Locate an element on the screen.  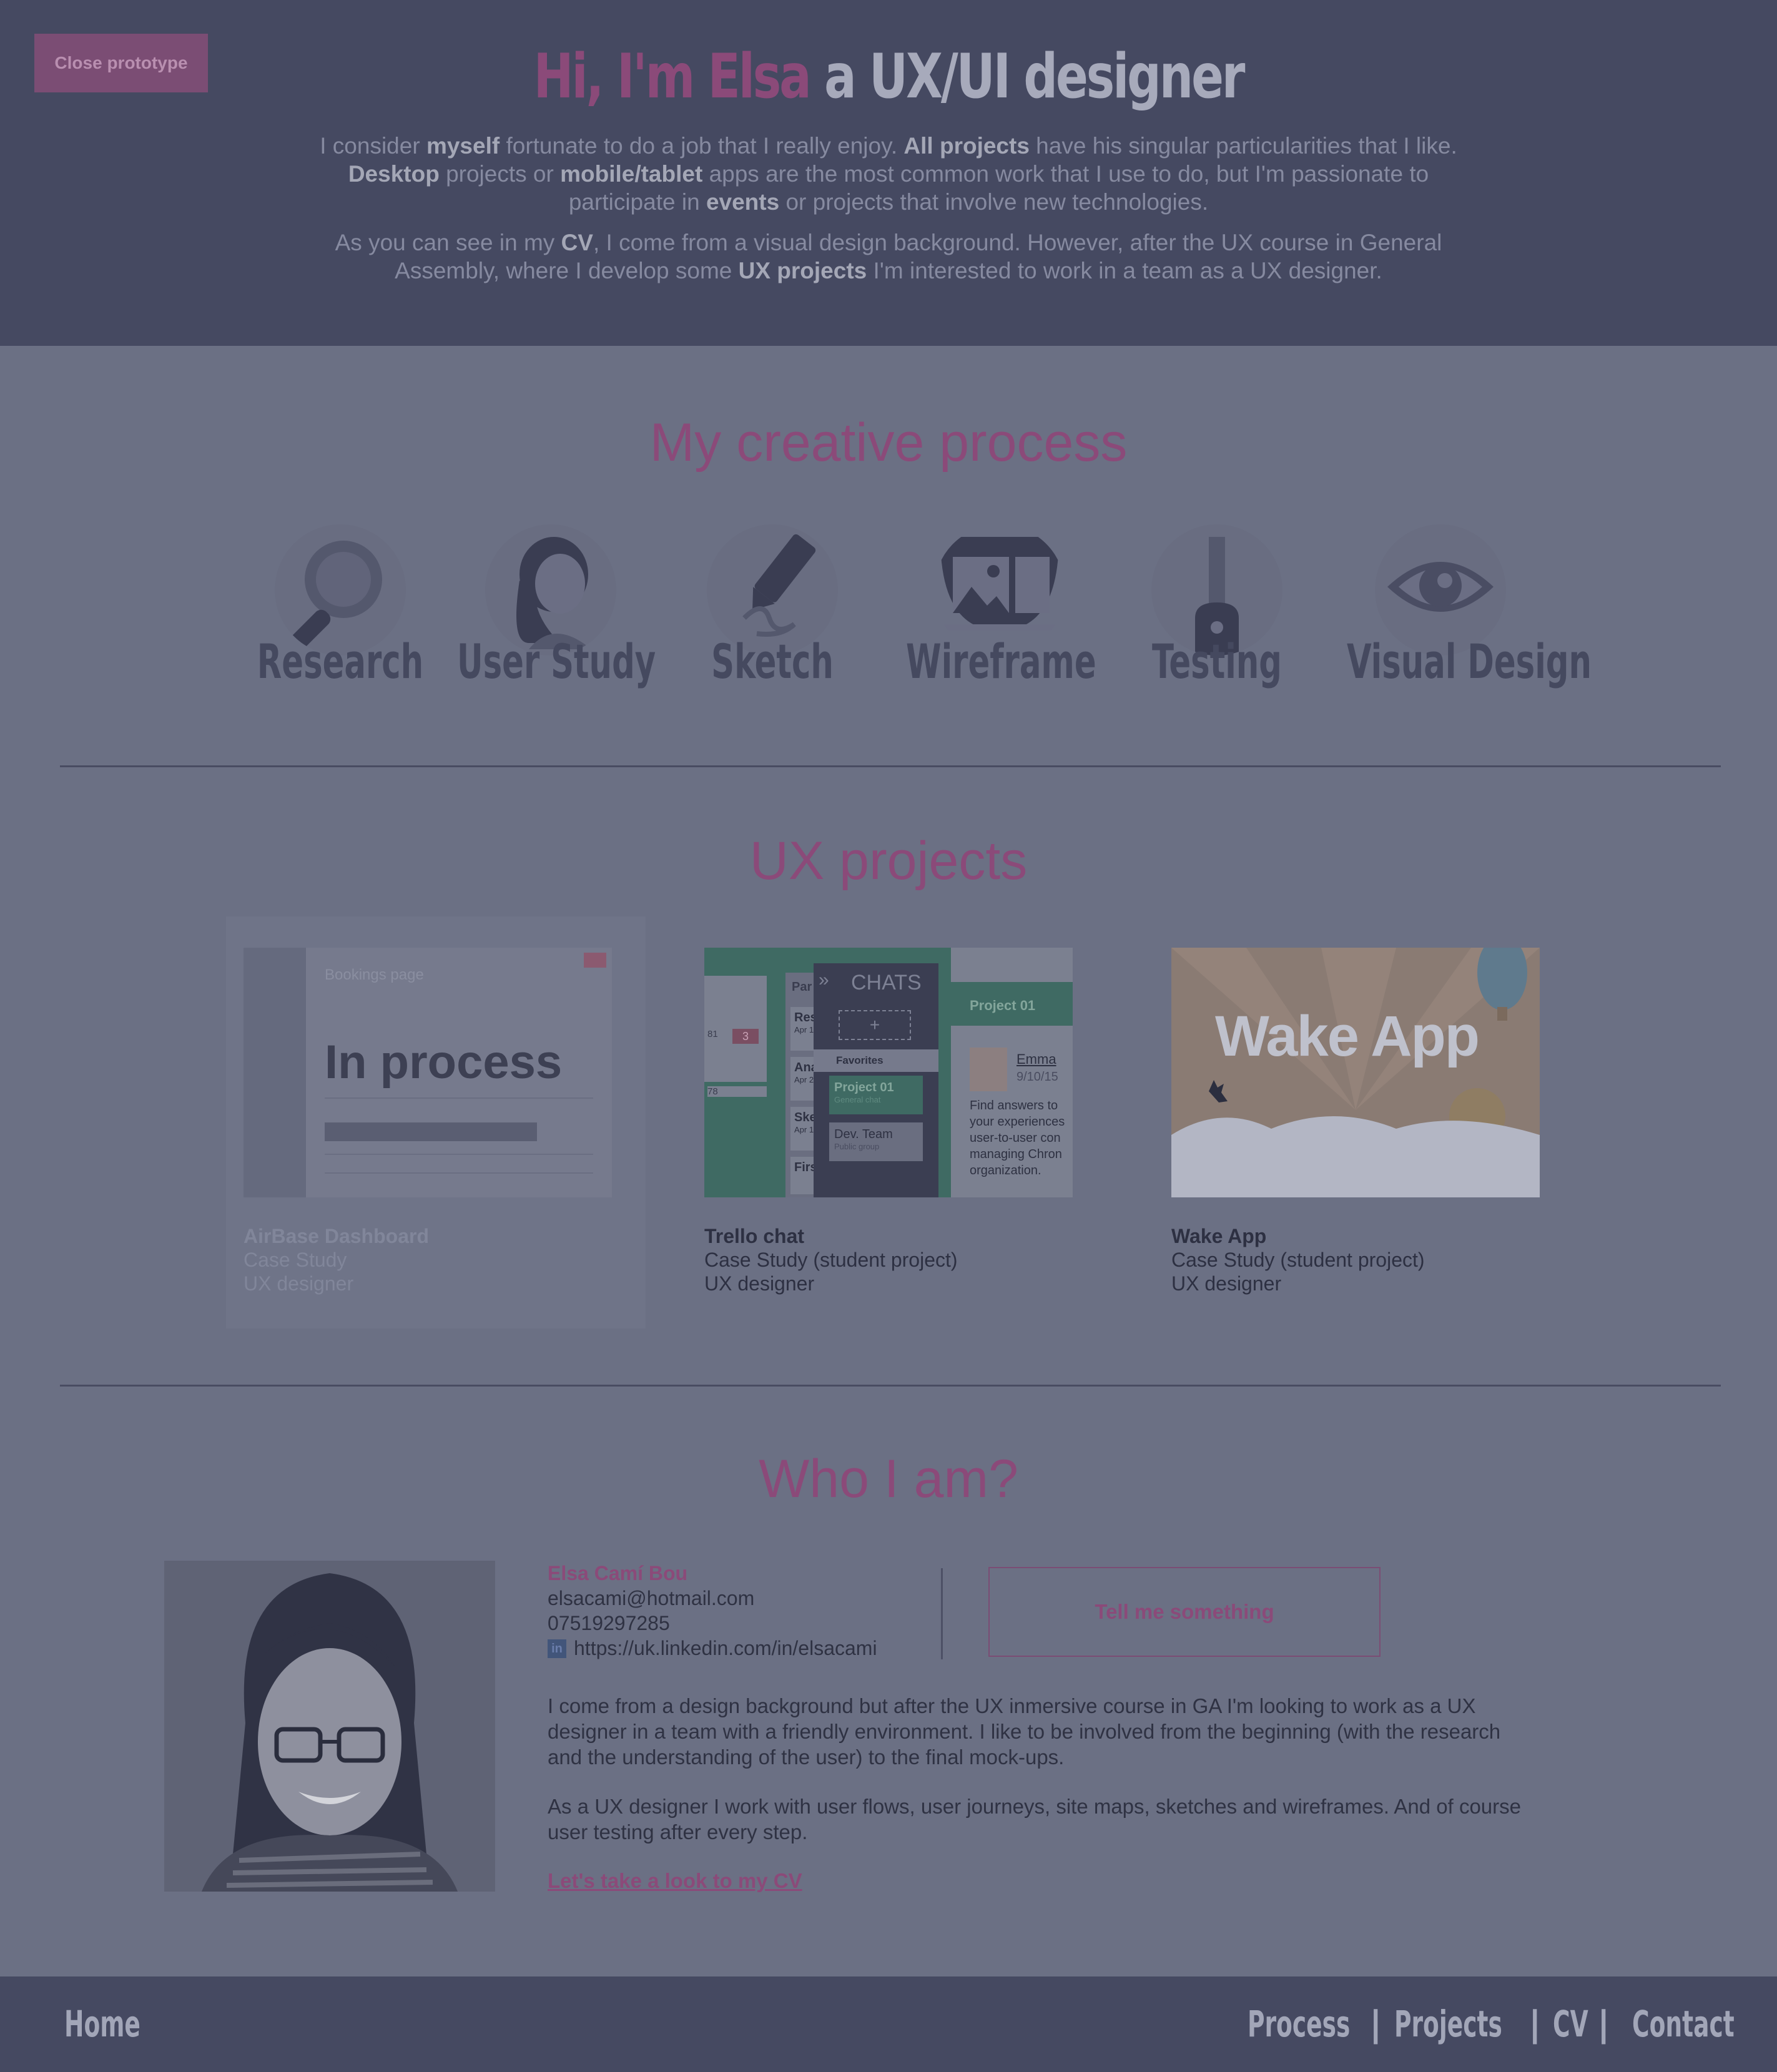
project-title: AirBase Dashboard is located at coordinates (336, 1236).